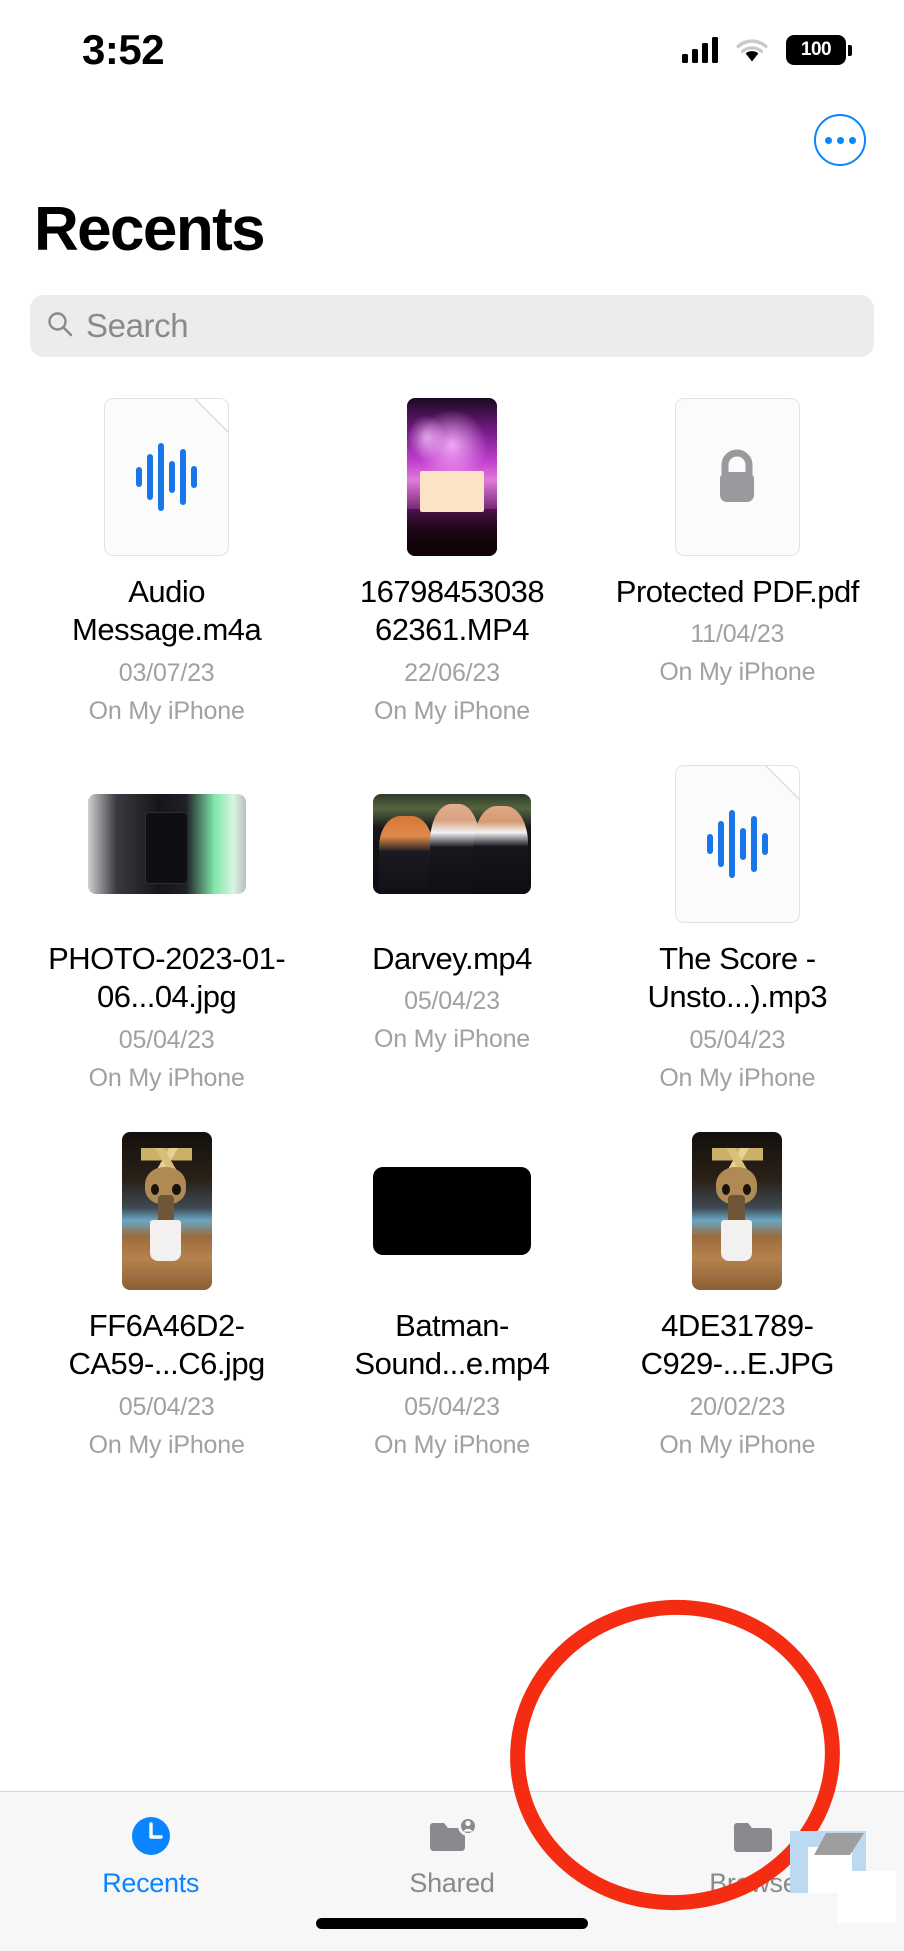 The image size is (904, 1951). I want to click on search-bar-container: Search, so click(452, 311).